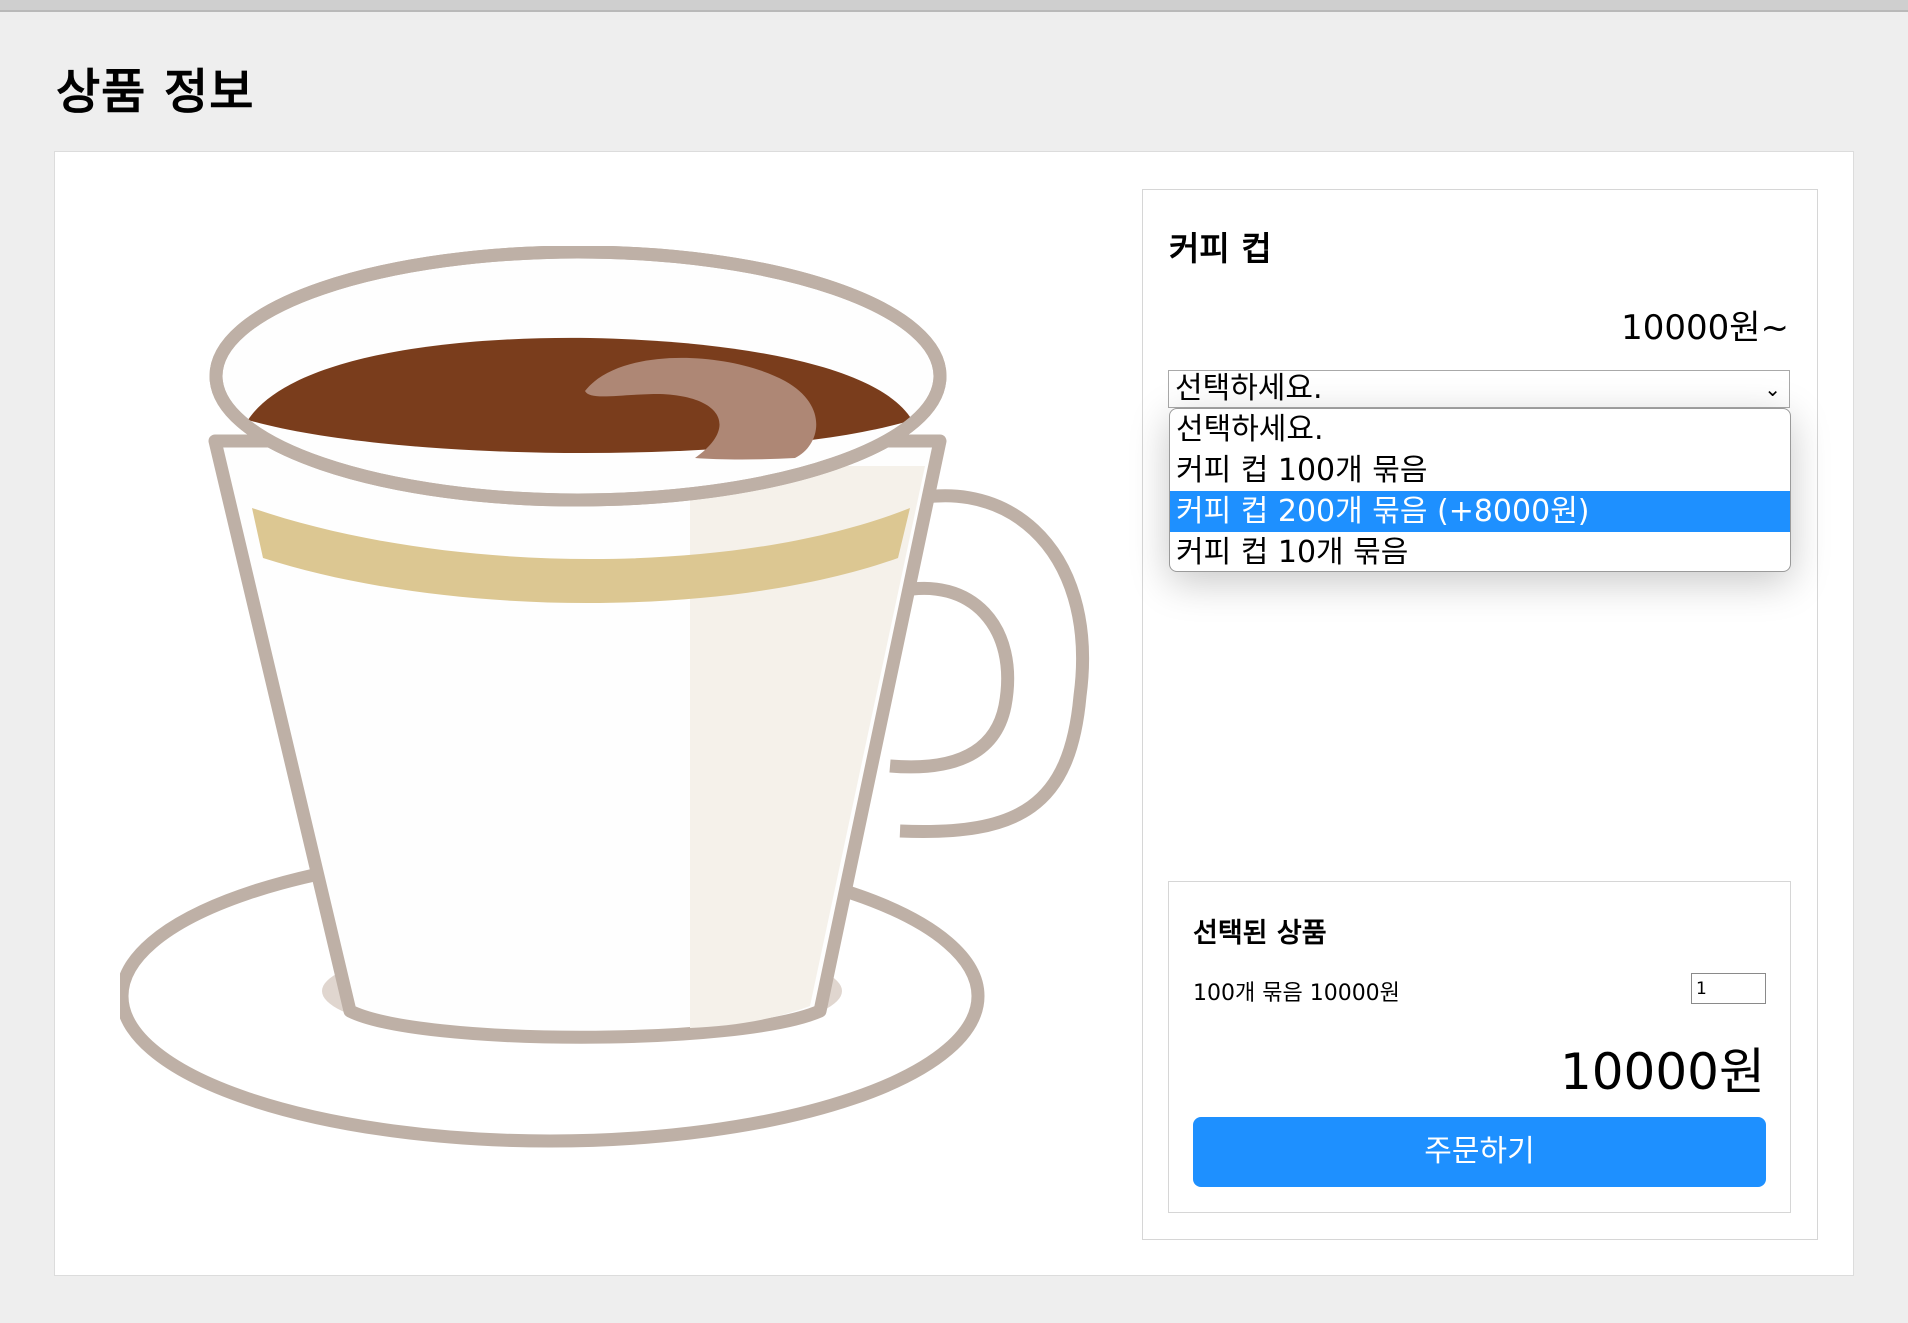  I want to click on option-item: 커피 컵 10개 묶음, so click(1480, 551).